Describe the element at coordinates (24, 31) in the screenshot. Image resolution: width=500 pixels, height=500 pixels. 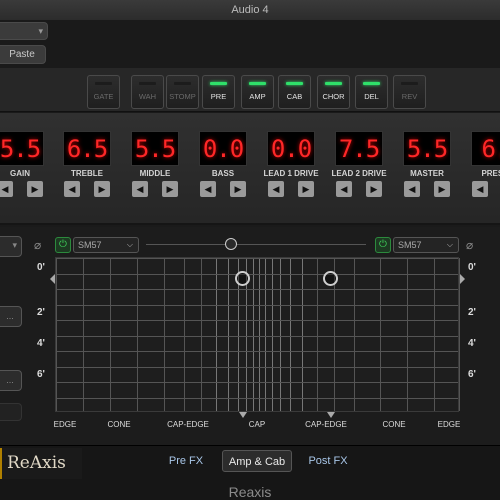
I see `preset-dropdown: ▾` at that location.